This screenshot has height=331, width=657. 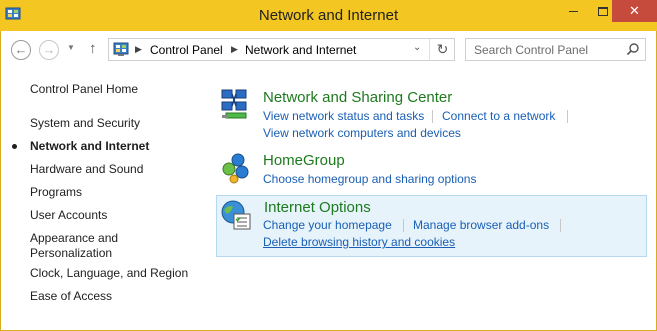 I want to click on address-dropdown-icon: ⌄, so click(x=417, y=47).